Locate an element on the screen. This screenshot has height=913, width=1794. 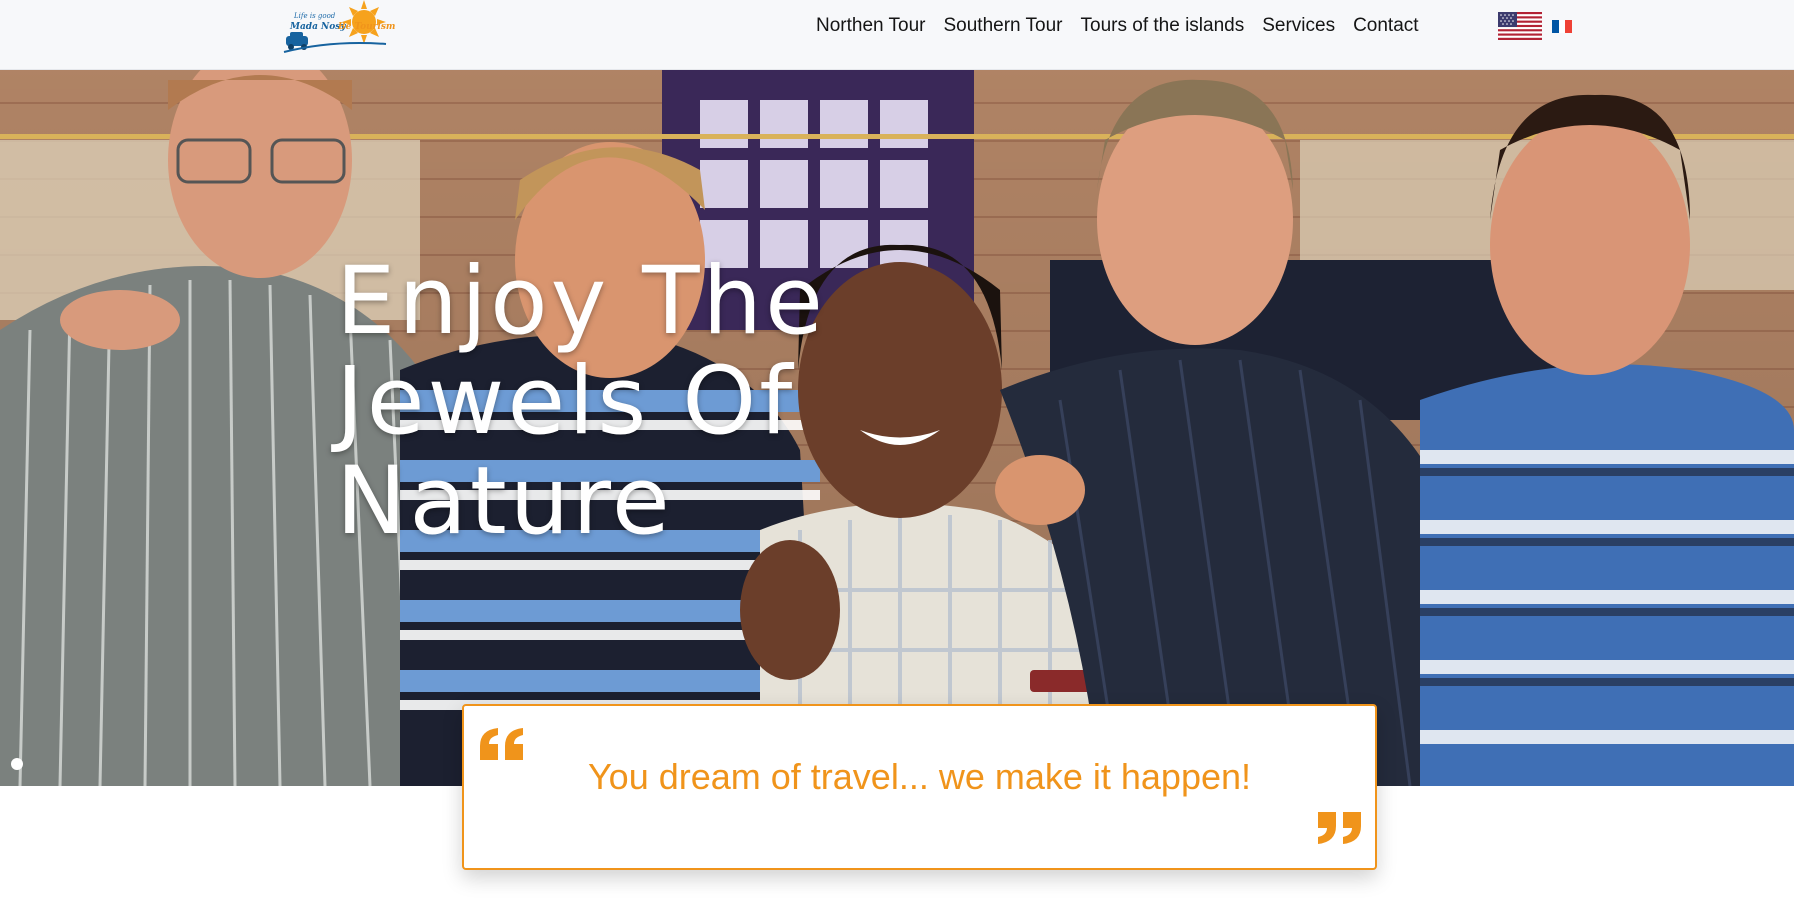
slider-dot-active is located at coordinates (17, 764).